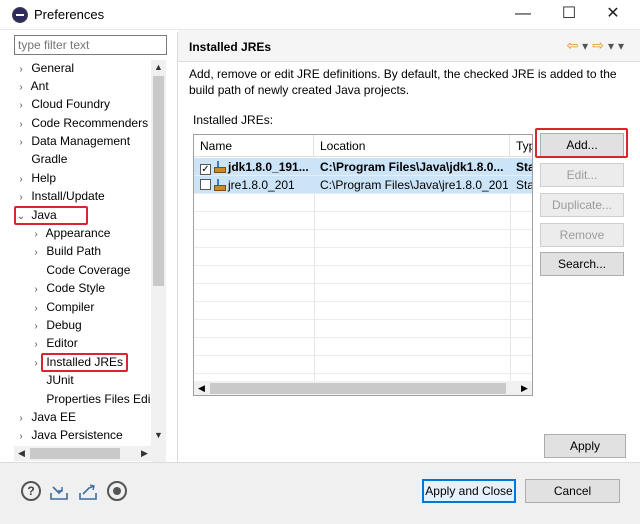 Image resolution: width=640 pixels, height=524 pixels. Describe the element at coordinates (587, 46) in the screenshot. I see `back-menu-chevron-icon: ▾` at that location.